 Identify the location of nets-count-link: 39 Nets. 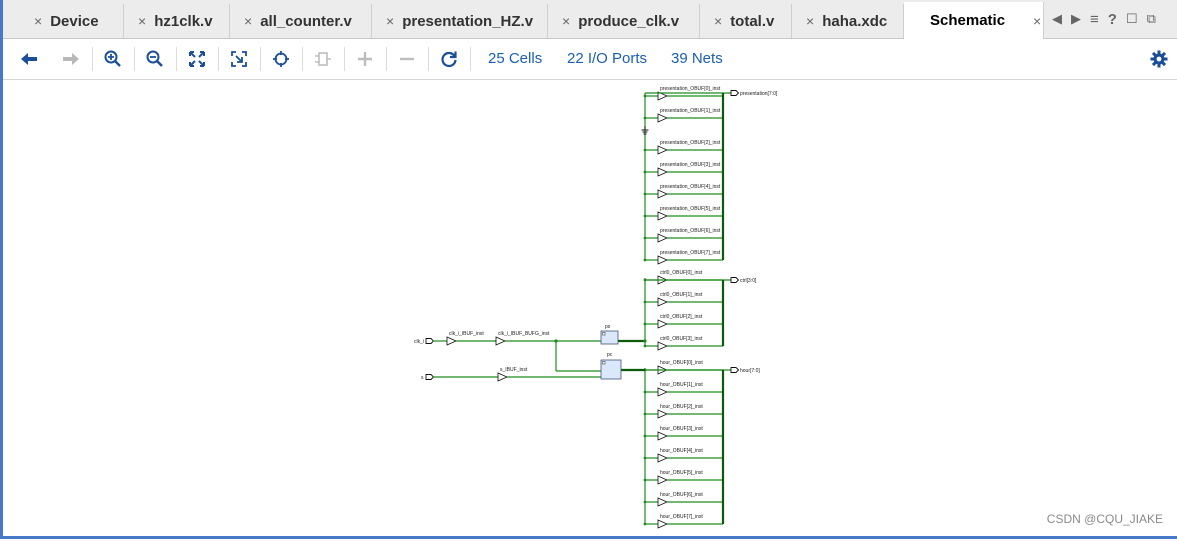
(697, 58).